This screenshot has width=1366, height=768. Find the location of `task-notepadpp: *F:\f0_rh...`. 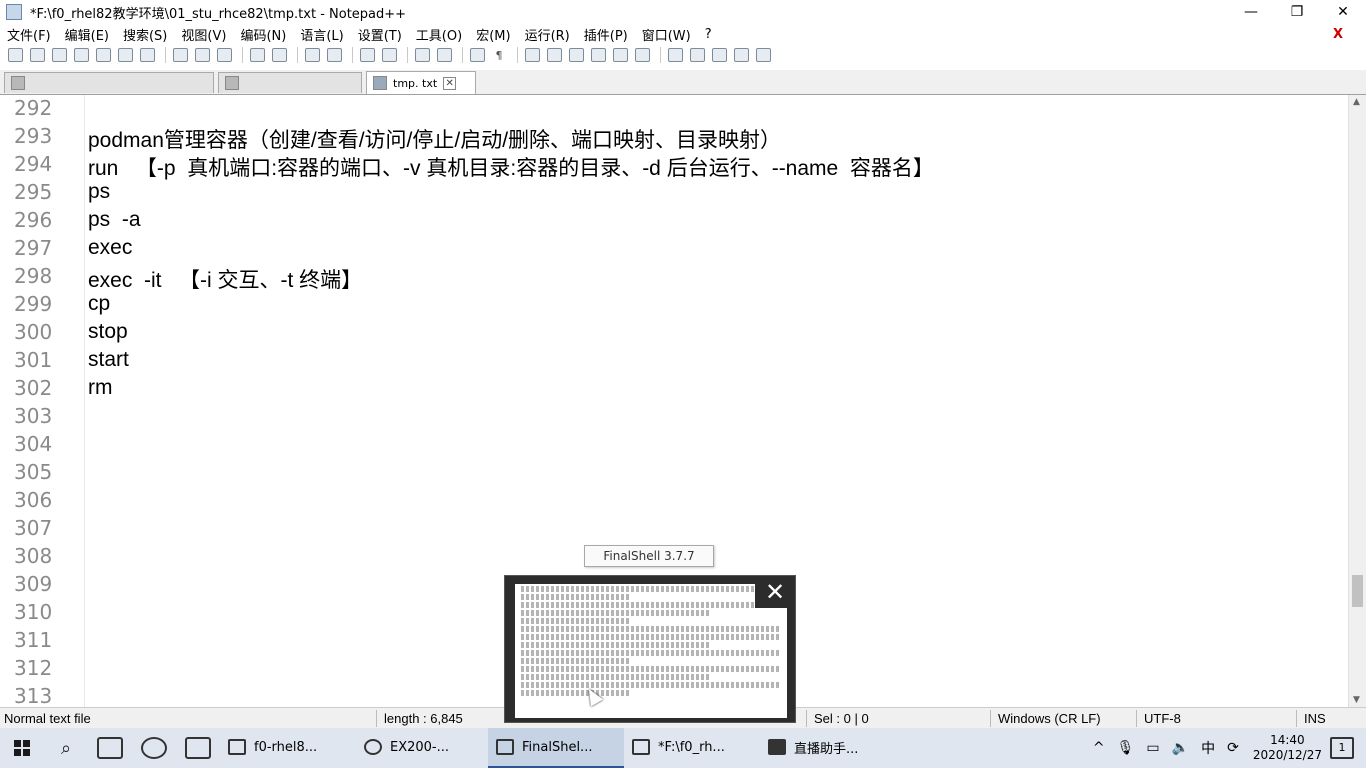

task-notepadpp: *F:\f0_rh... is located at coordinates (692, 748).